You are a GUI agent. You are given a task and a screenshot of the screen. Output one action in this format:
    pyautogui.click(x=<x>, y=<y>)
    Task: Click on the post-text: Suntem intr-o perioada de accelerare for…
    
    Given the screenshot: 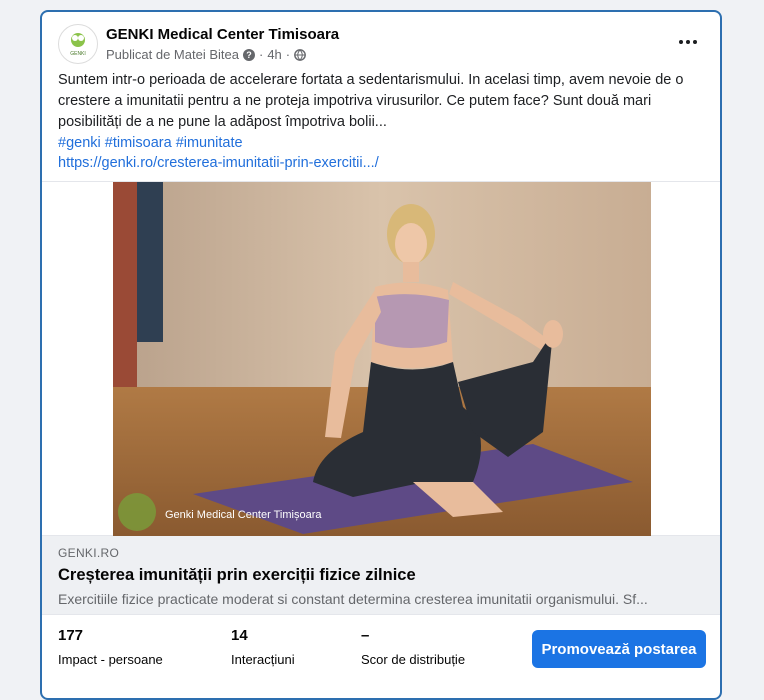 What is the action you would take?
    pyautogui.click(x=371, y=101)
    